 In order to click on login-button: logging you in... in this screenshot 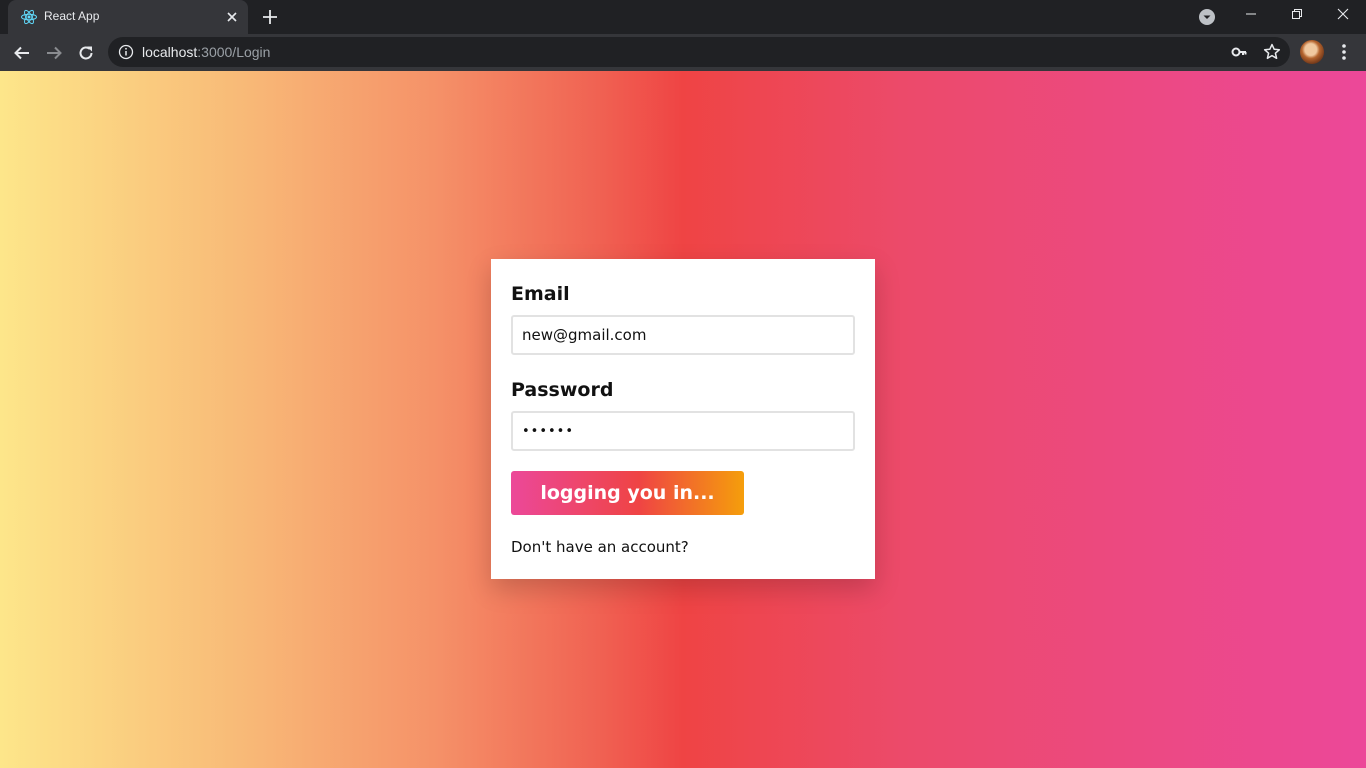, I will do `click(627, 493)`.